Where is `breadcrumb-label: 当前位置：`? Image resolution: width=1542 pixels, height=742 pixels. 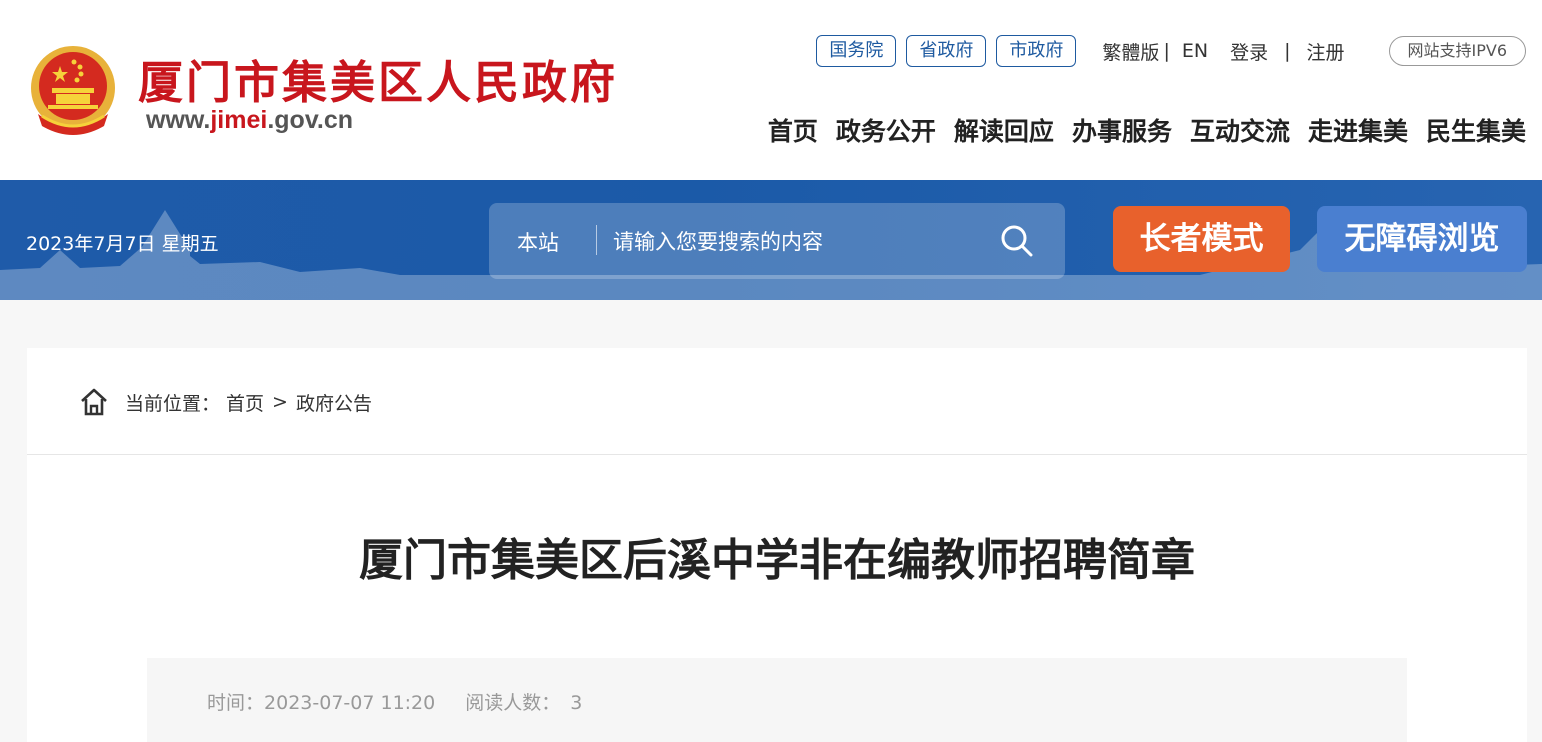 breadcrumb-label: 当前位置： is located at coordinates (173, 403).